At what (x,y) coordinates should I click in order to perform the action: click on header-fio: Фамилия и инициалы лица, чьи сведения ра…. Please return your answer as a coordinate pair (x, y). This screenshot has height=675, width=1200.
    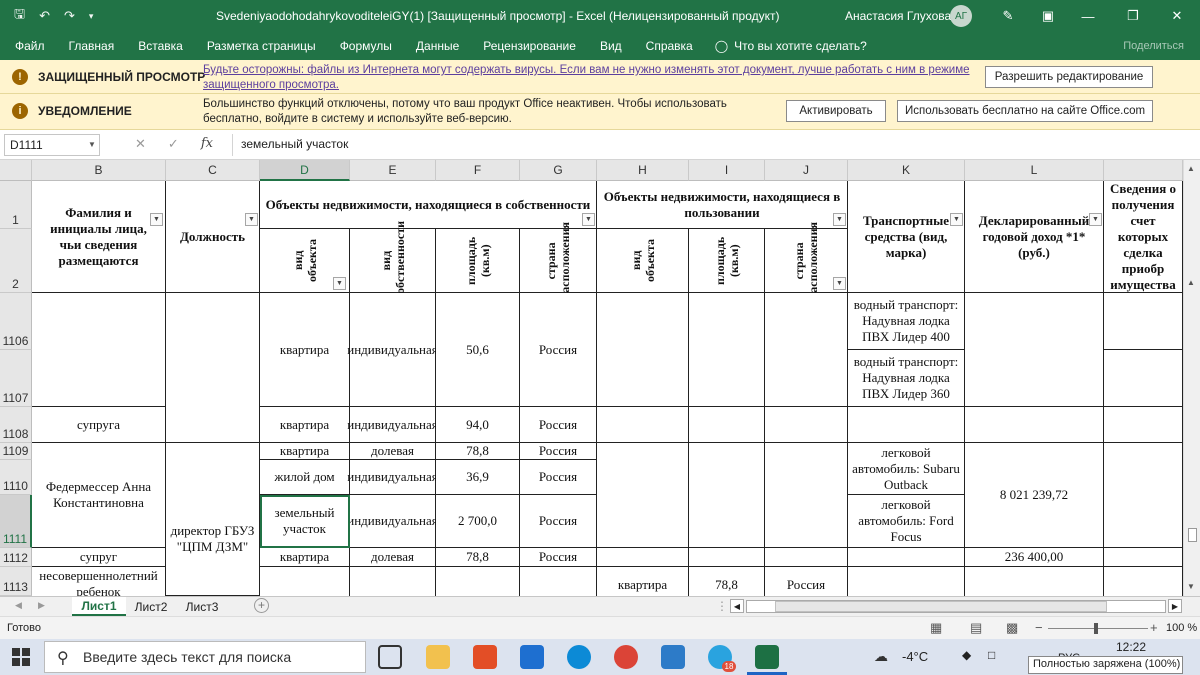
    Looking at the image, I should click on (99, 237).